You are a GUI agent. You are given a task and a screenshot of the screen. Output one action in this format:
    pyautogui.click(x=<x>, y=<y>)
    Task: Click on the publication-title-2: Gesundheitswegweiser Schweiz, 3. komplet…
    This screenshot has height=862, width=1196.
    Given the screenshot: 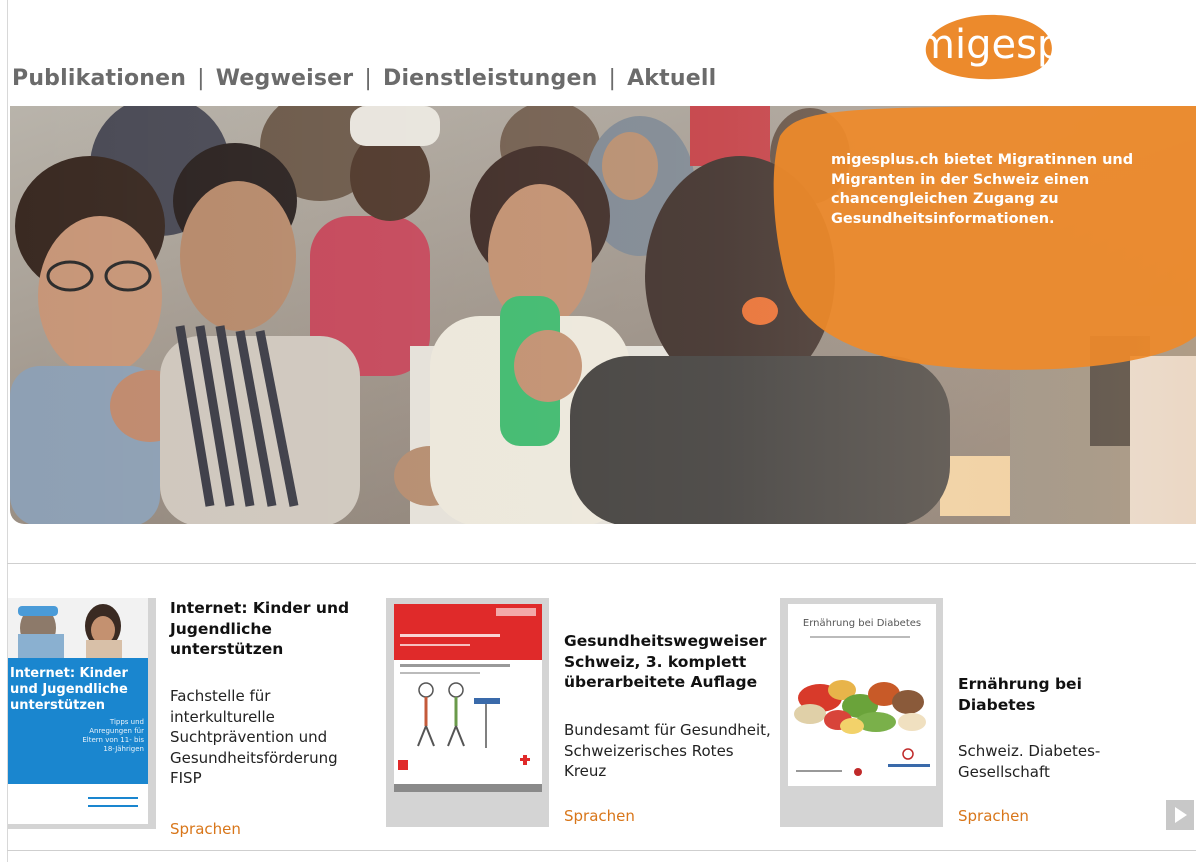 What is the action you would take?
    pyautogui.click(x=671, y=662)
    